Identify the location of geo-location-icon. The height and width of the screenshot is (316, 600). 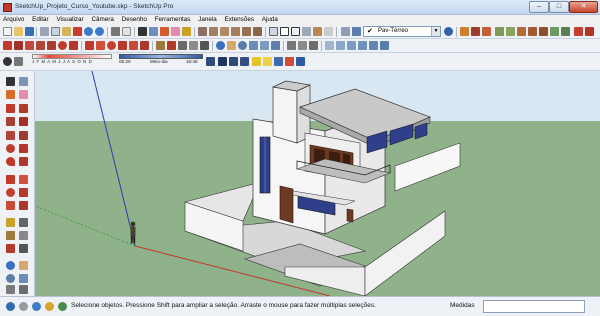
(10, 306).